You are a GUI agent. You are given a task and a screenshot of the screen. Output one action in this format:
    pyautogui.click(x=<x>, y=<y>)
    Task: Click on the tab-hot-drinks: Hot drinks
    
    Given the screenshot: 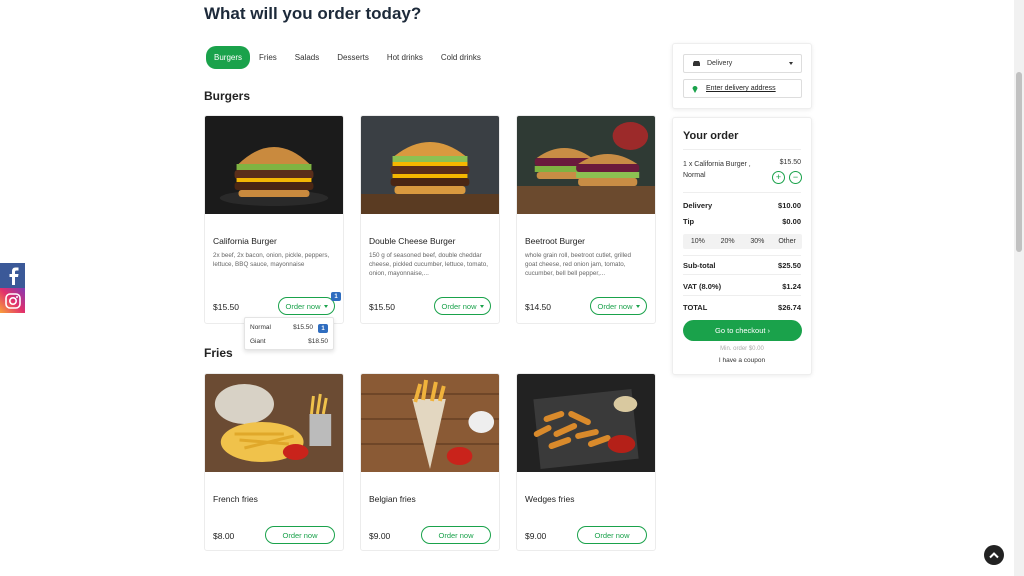 What is the action you would take?
    pyautogui.click(x=405, y=57)
    